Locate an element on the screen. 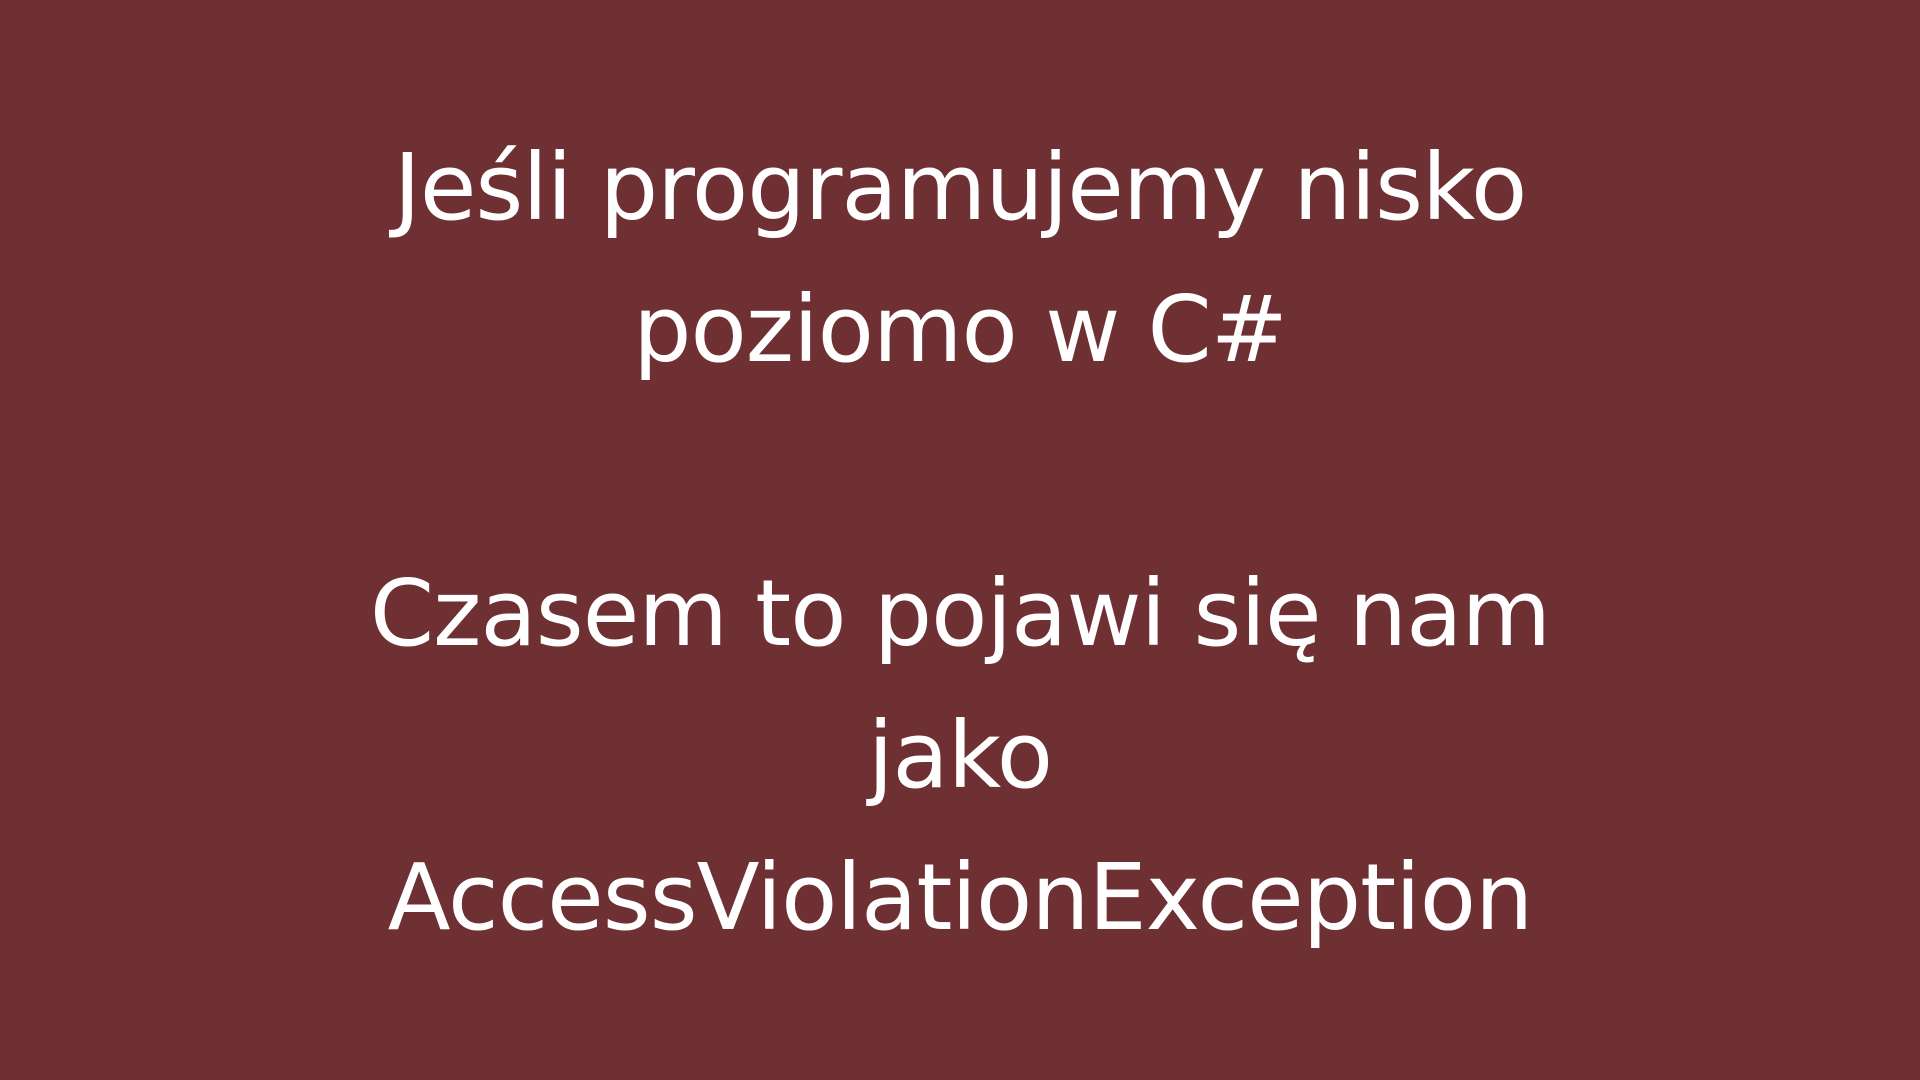  message-line-3: AccessViolationException is located at coordinates (960, 897).